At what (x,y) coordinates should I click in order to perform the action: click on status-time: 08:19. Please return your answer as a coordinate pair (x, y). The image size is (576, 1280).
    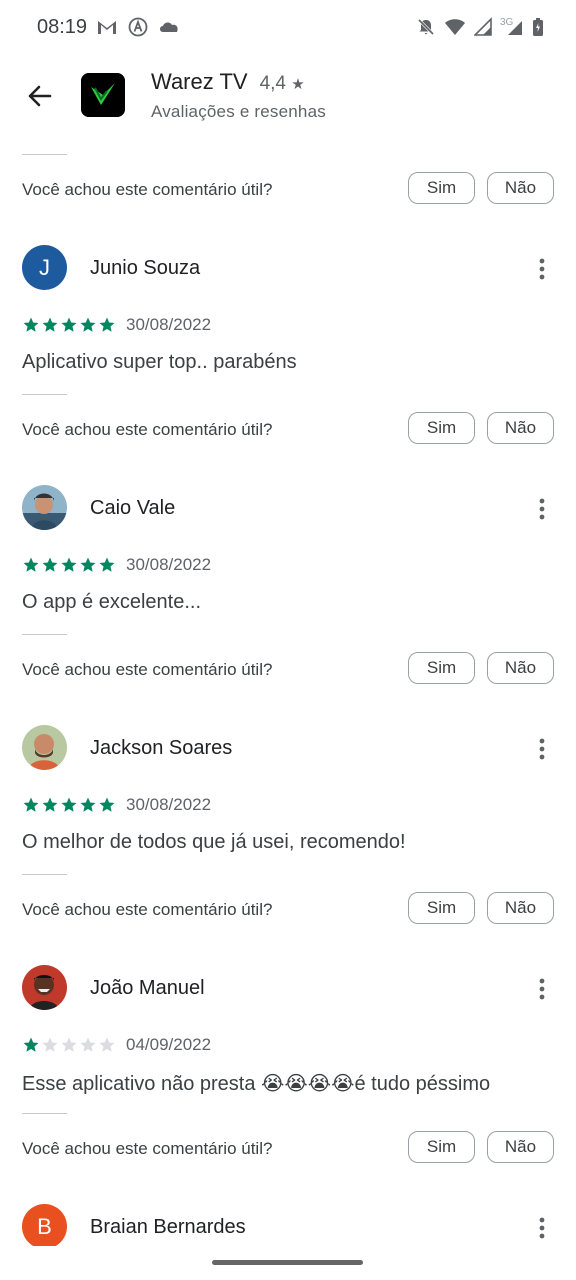
    Looking at the image, I should click on (62, 27).